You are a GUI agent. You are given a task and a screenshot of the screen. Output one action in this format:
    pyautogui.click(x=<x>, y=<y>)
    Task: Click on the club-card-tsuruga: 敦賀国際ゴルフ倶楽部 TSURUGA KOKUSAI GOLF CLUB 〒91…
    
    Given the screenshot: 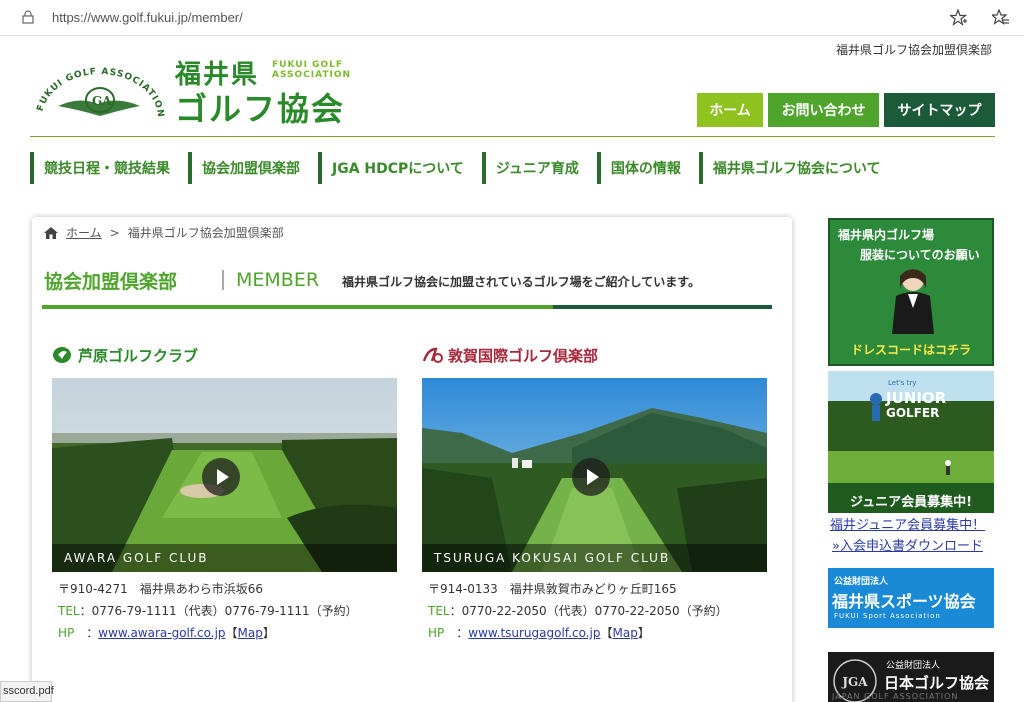 What is the action you would take?
    pyautogui.click(x=594, y=494)
    